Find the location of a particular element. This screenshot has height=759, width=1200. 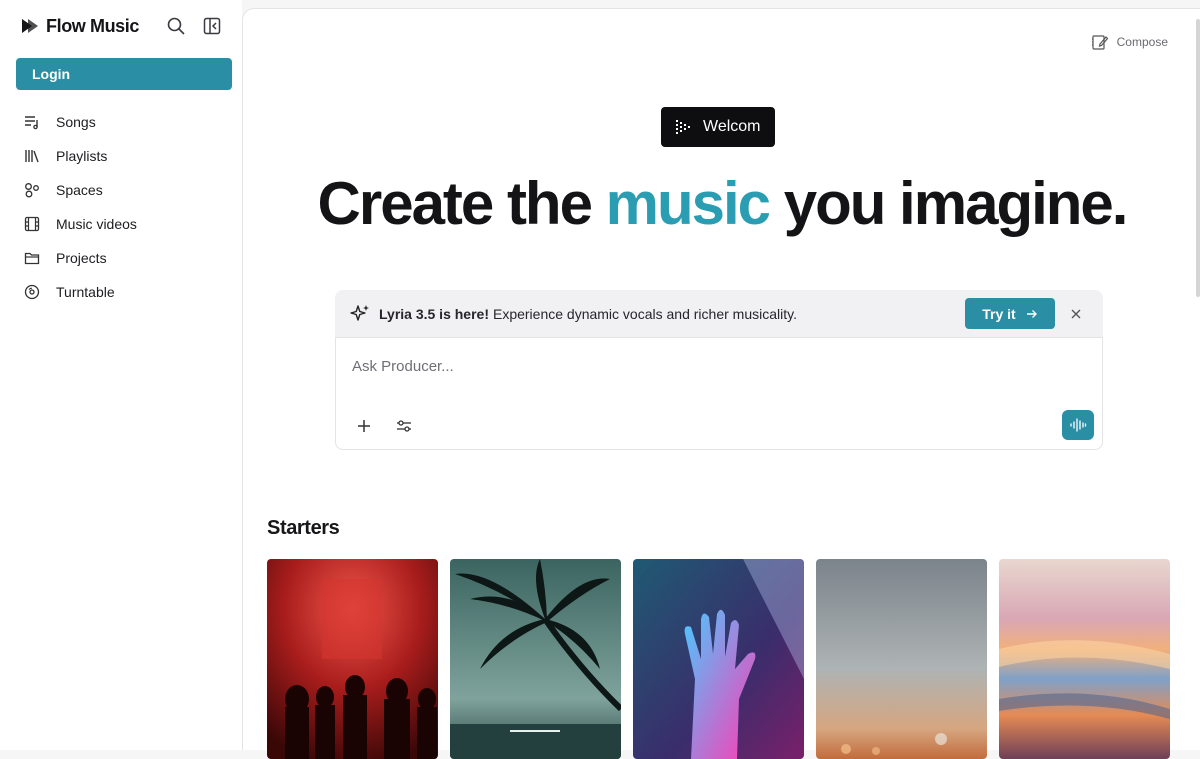

sidebar-item-label: Projects is located at coordinates (81, 258).